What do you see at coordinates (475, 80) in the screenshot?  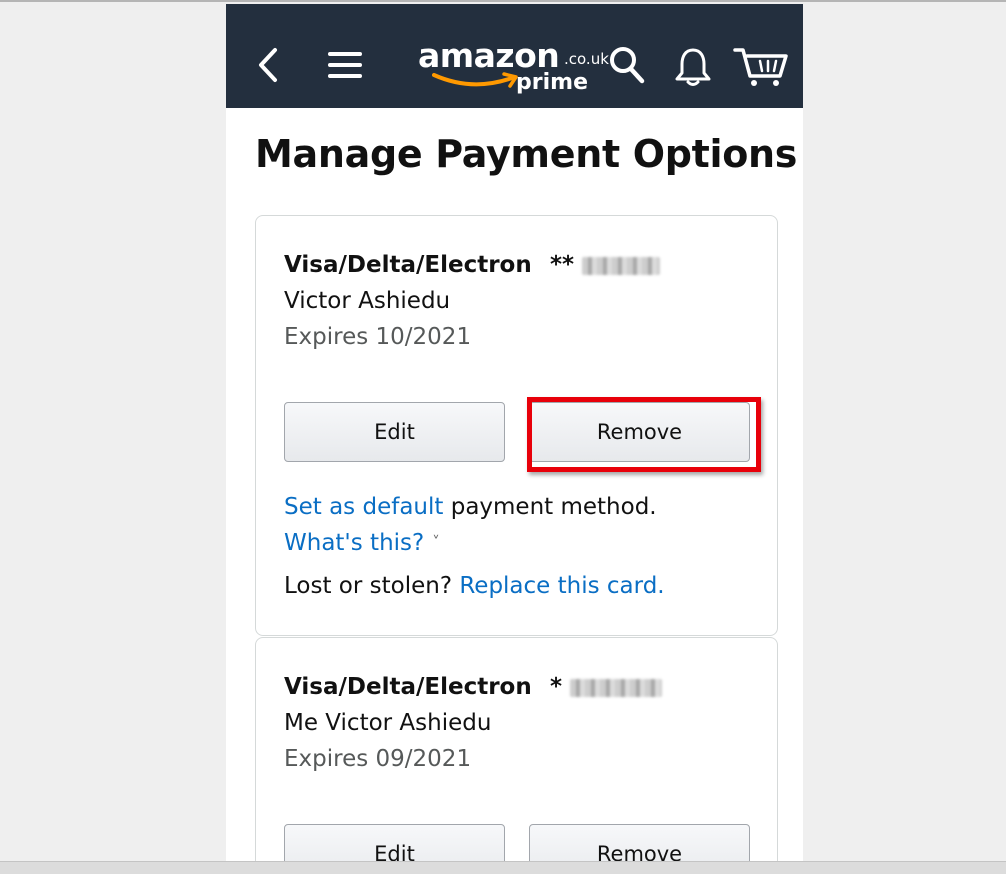 I see `smile-arrow-icon` at bounding box center [475, 80].